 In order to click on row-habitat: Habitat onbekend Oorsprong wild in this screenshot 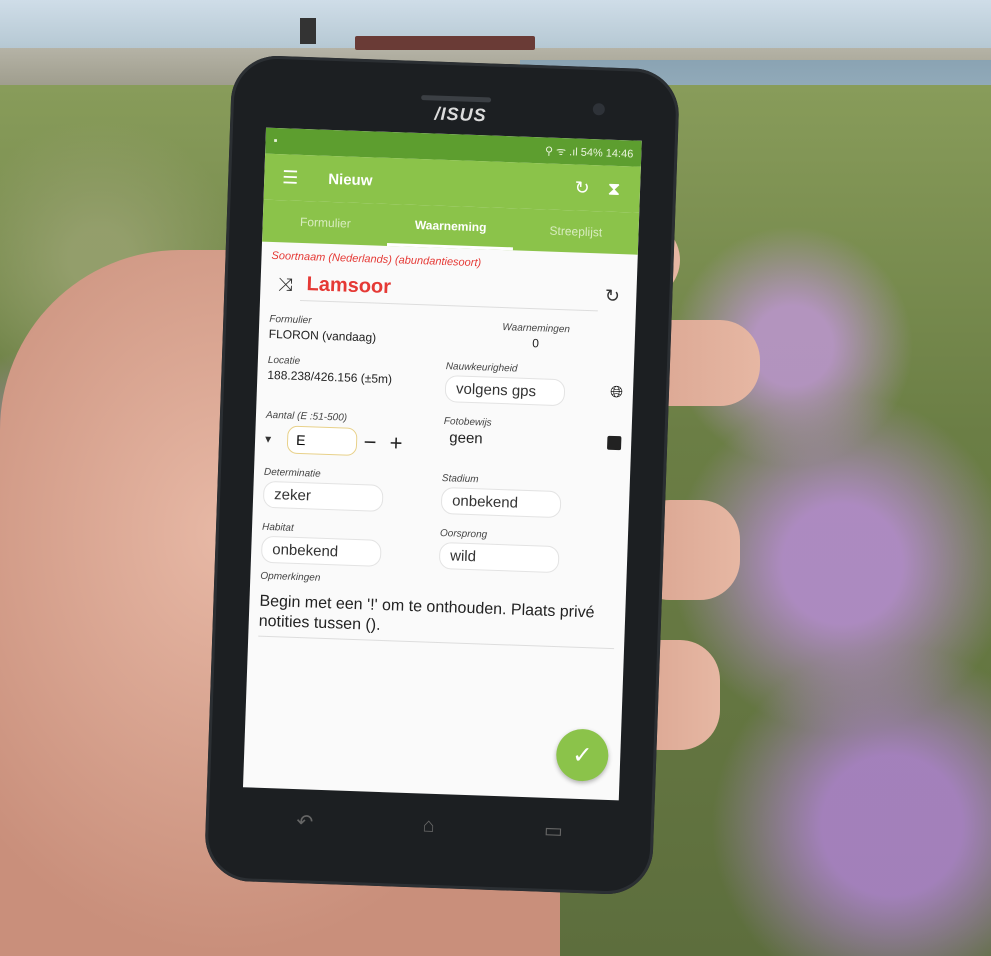, I will do `click(439, 544)`.